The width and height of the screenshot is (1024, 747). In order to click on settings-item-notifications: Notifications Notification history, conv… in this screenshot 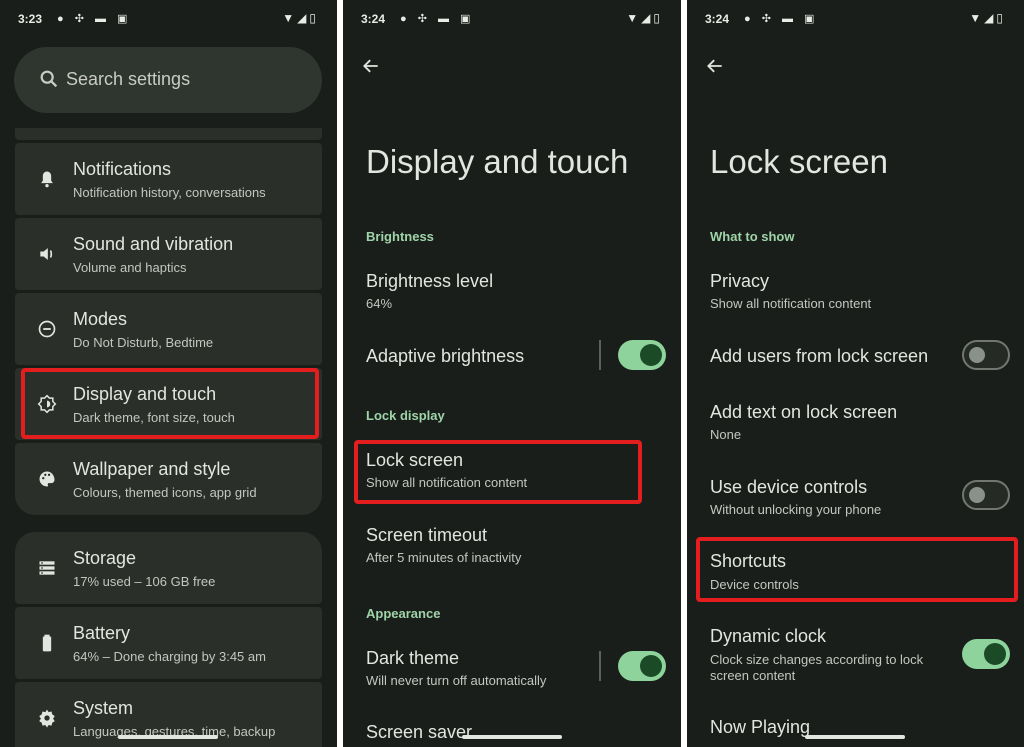, I will do `click(168, 179)`.